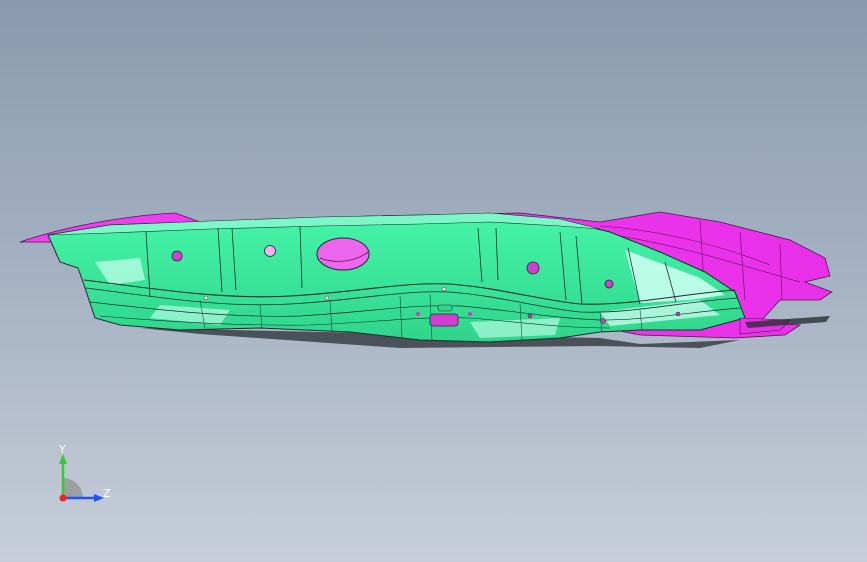 The height and width of the screenshot is (562, 867). What do you see at coordinates (107, 493) in the screenshot?
I see `z-axis-label: Z` at bounding box center [107, 493].